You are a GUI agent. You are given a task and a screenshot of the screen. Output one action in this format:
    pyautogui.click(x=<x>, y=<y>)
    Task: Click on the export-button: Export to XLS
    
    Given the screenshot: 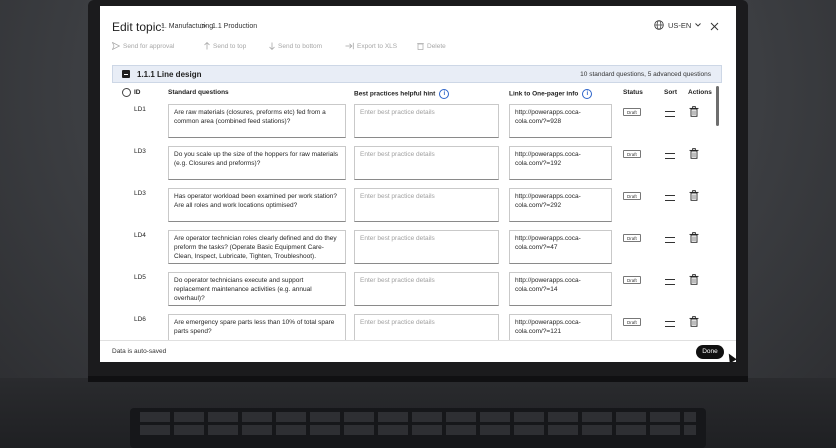 What is the action you would take?
    pyautogui.click(x=371, y=46)
    